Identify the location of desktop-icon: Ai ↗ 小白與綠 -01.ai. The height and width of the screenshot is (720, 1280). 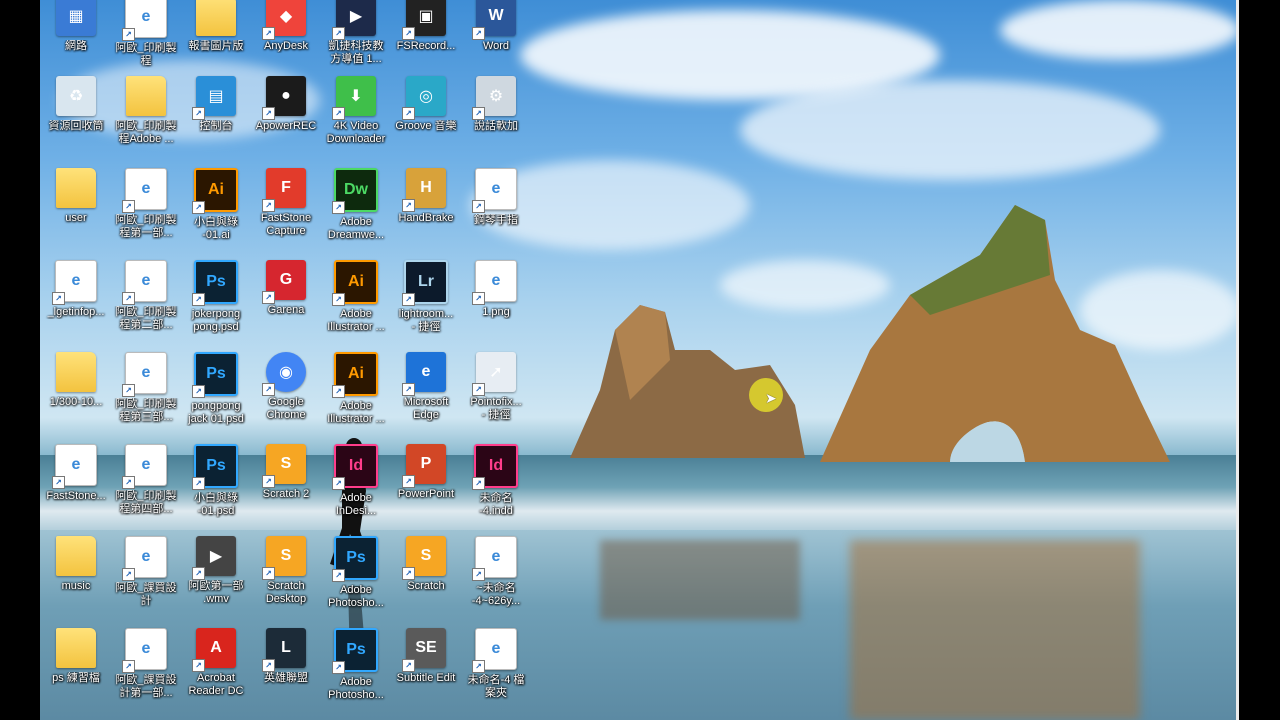
(216, 206).